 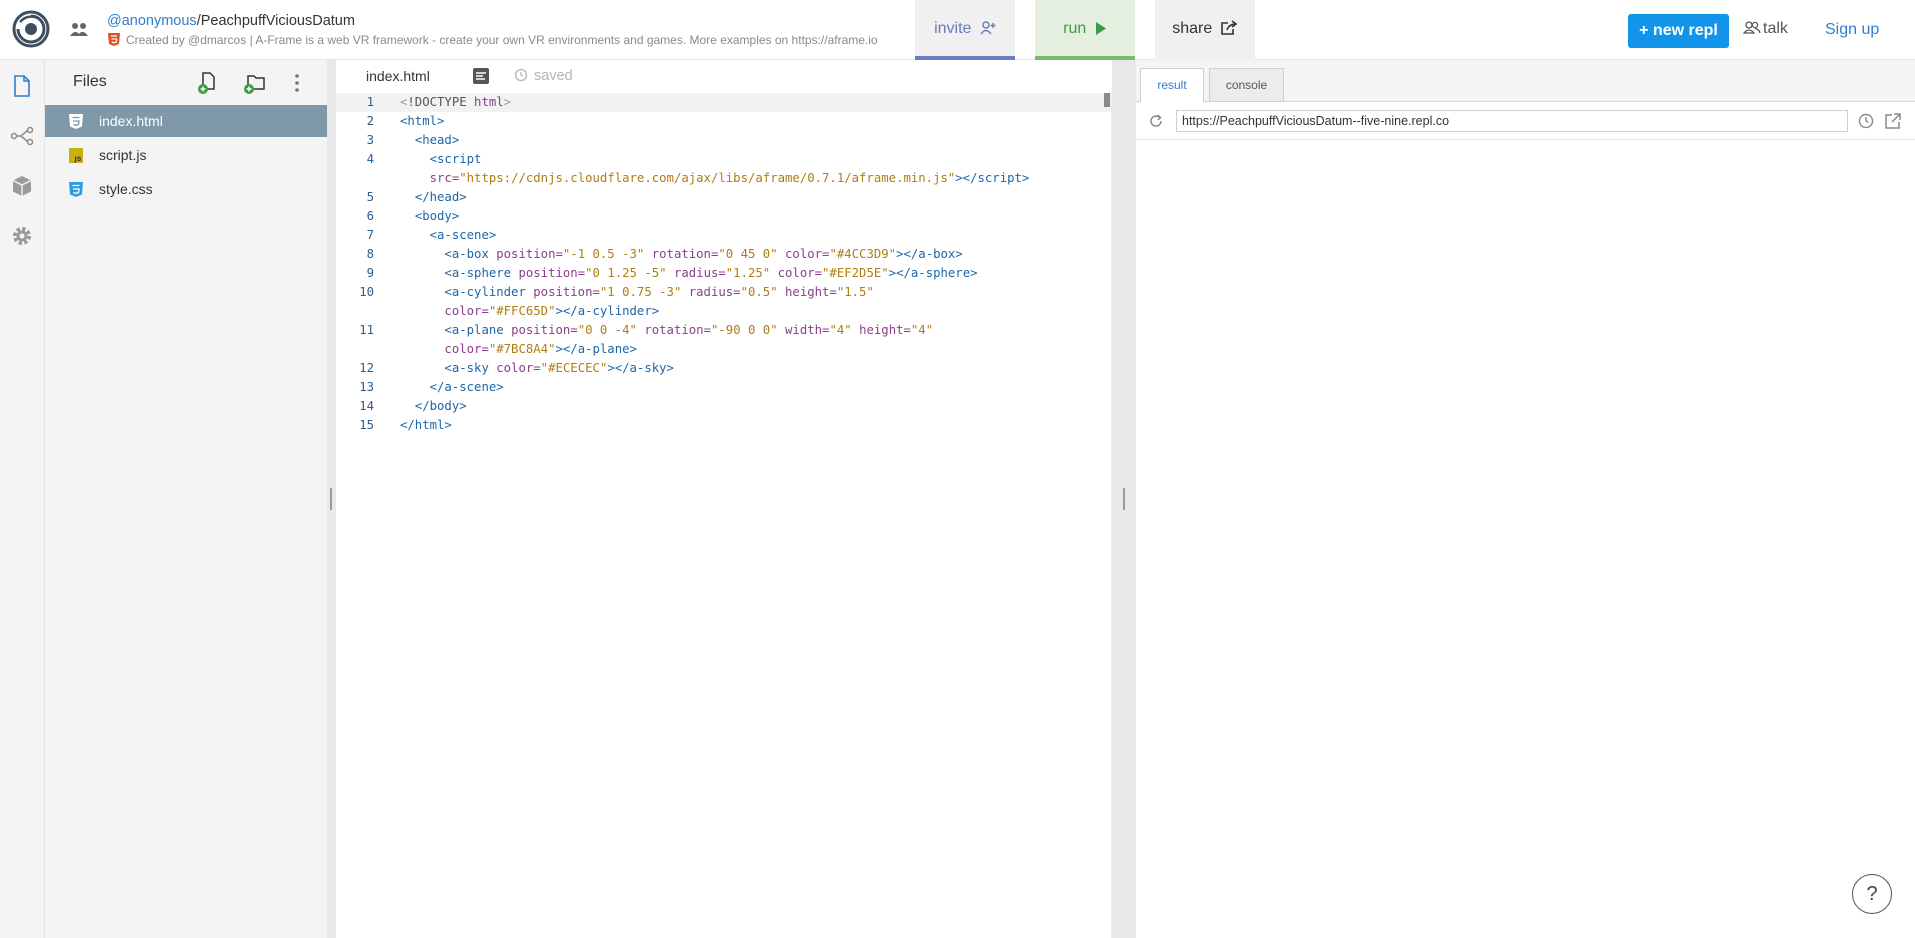 I want to click on code-line: color="#FFC65D"></a-cylinder>, so click(x=724, y=311).